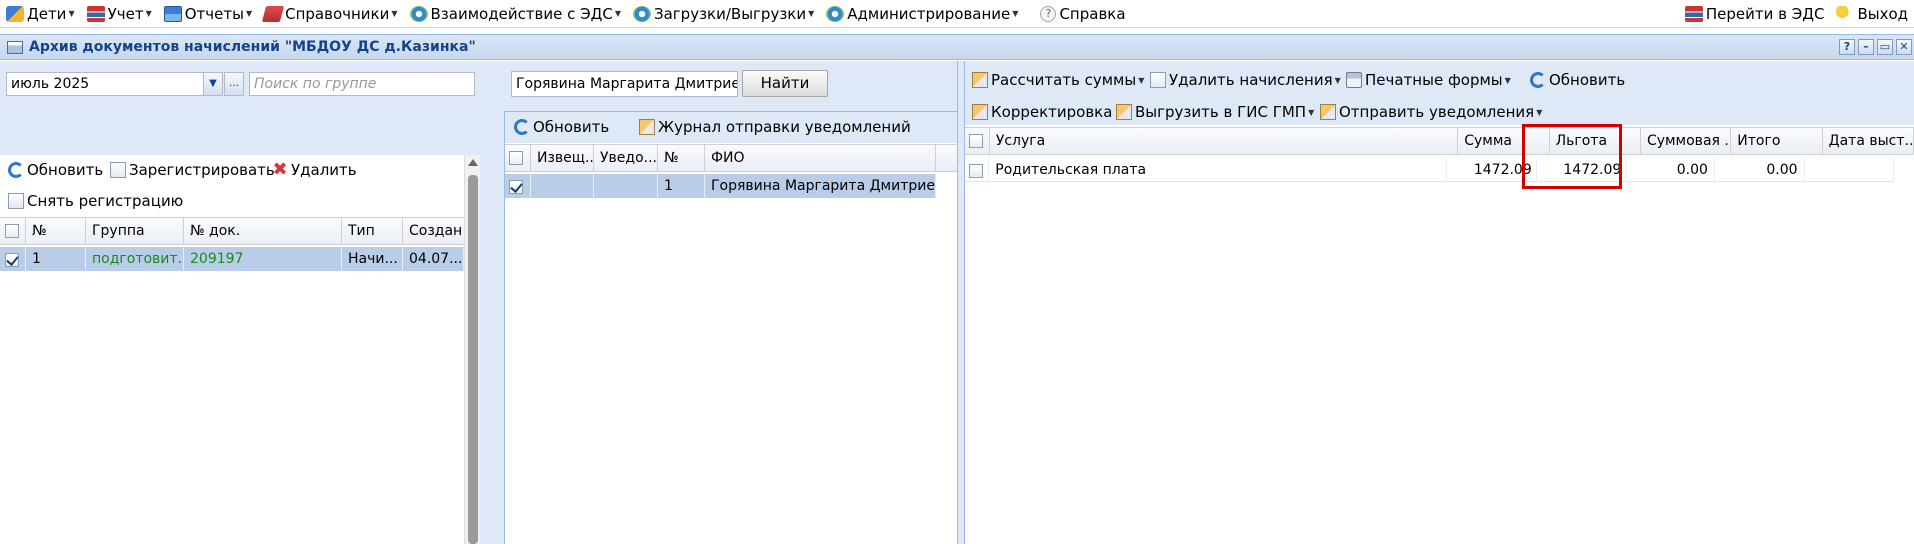 The image size is (1914, 544). What do you see at coordinates (1777, 141) in the screenshot?
I see `col-total: Итого` at bounding box center [1777, 141].